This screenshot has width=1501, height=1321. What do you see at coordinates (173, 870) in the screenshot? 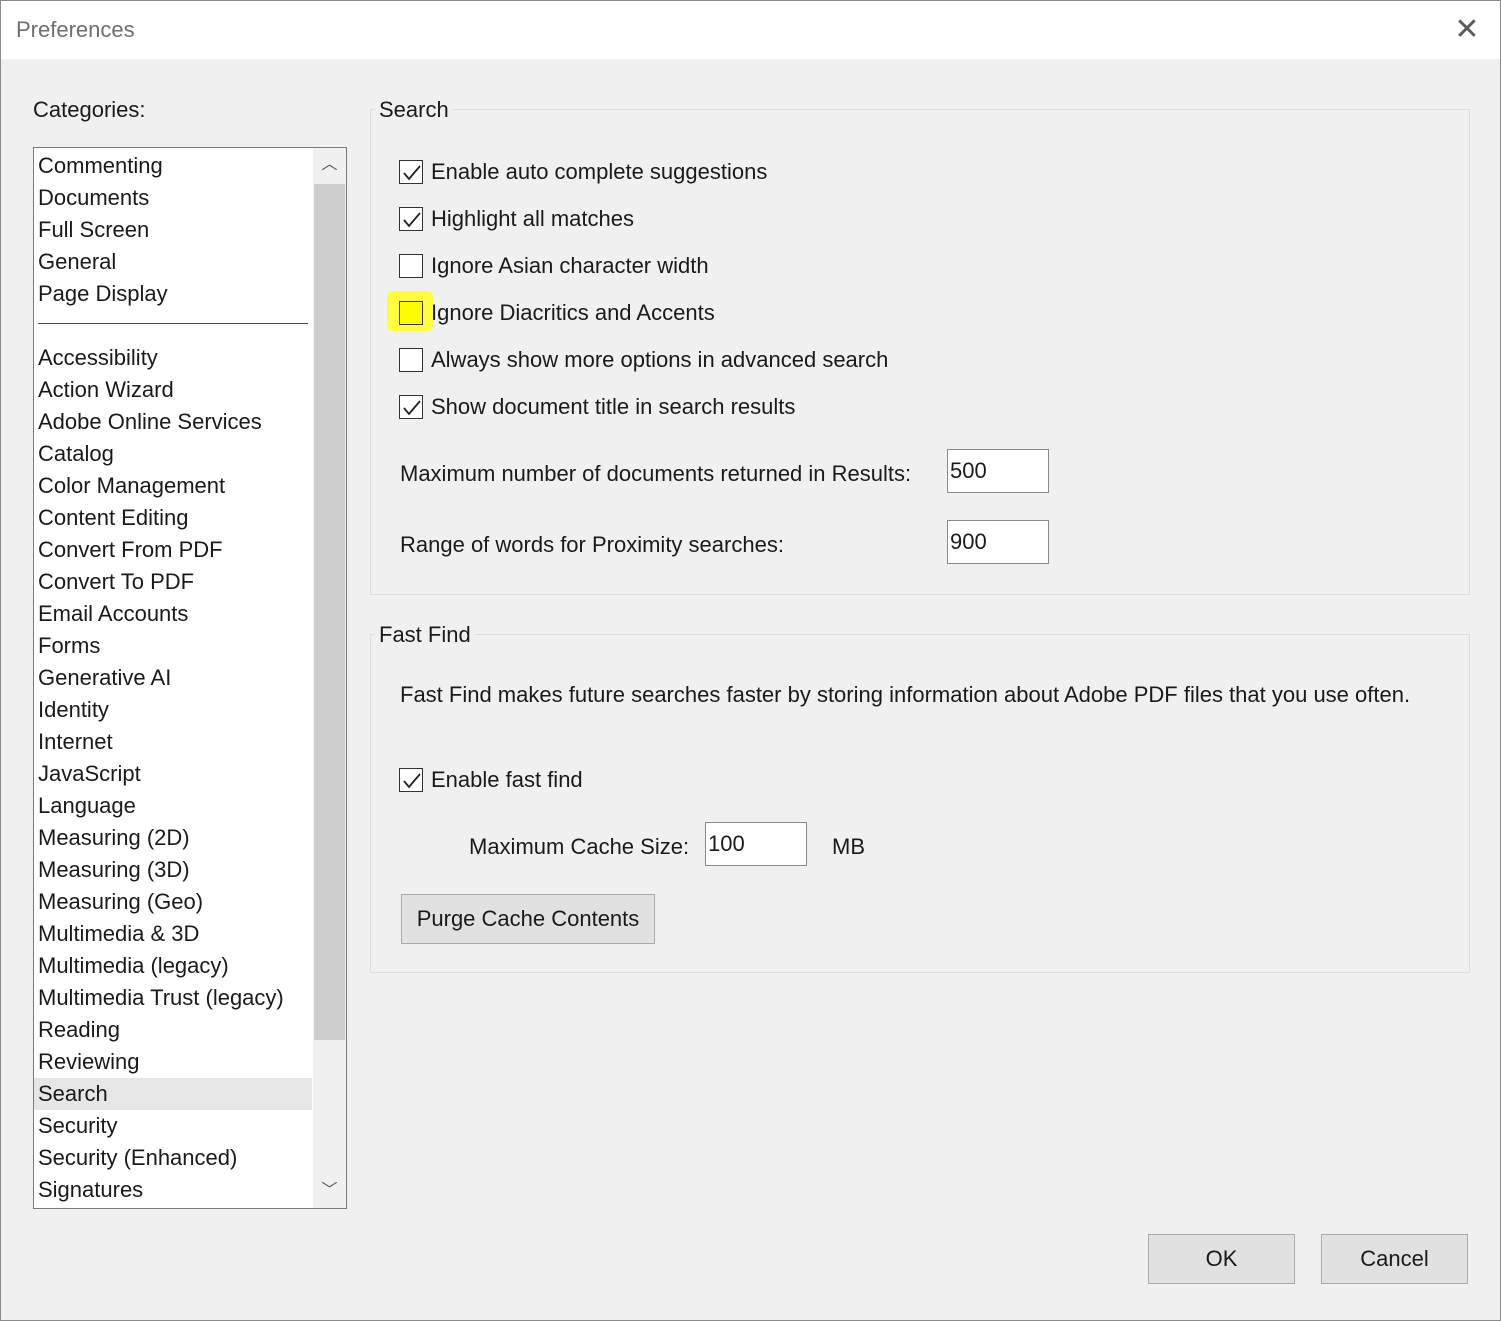
I see `category-item: Measuring (3D)` at bounding box center [173, 870].